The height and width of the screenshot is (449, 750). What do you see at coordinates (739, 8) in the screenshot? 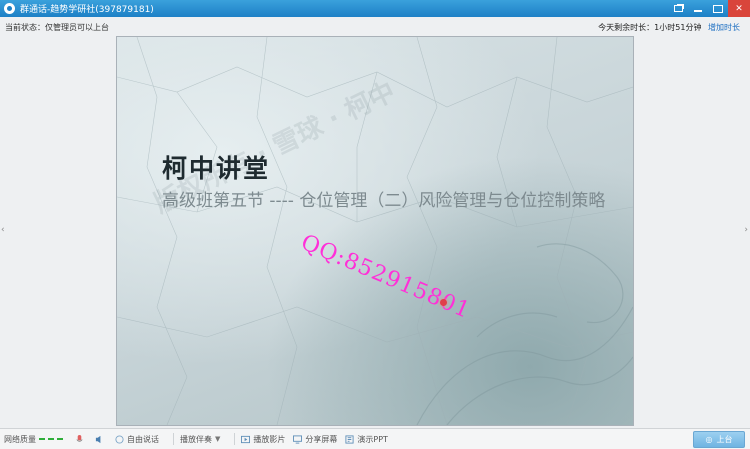
I see `close-icon: ✕` at bounding box center [739, 8].